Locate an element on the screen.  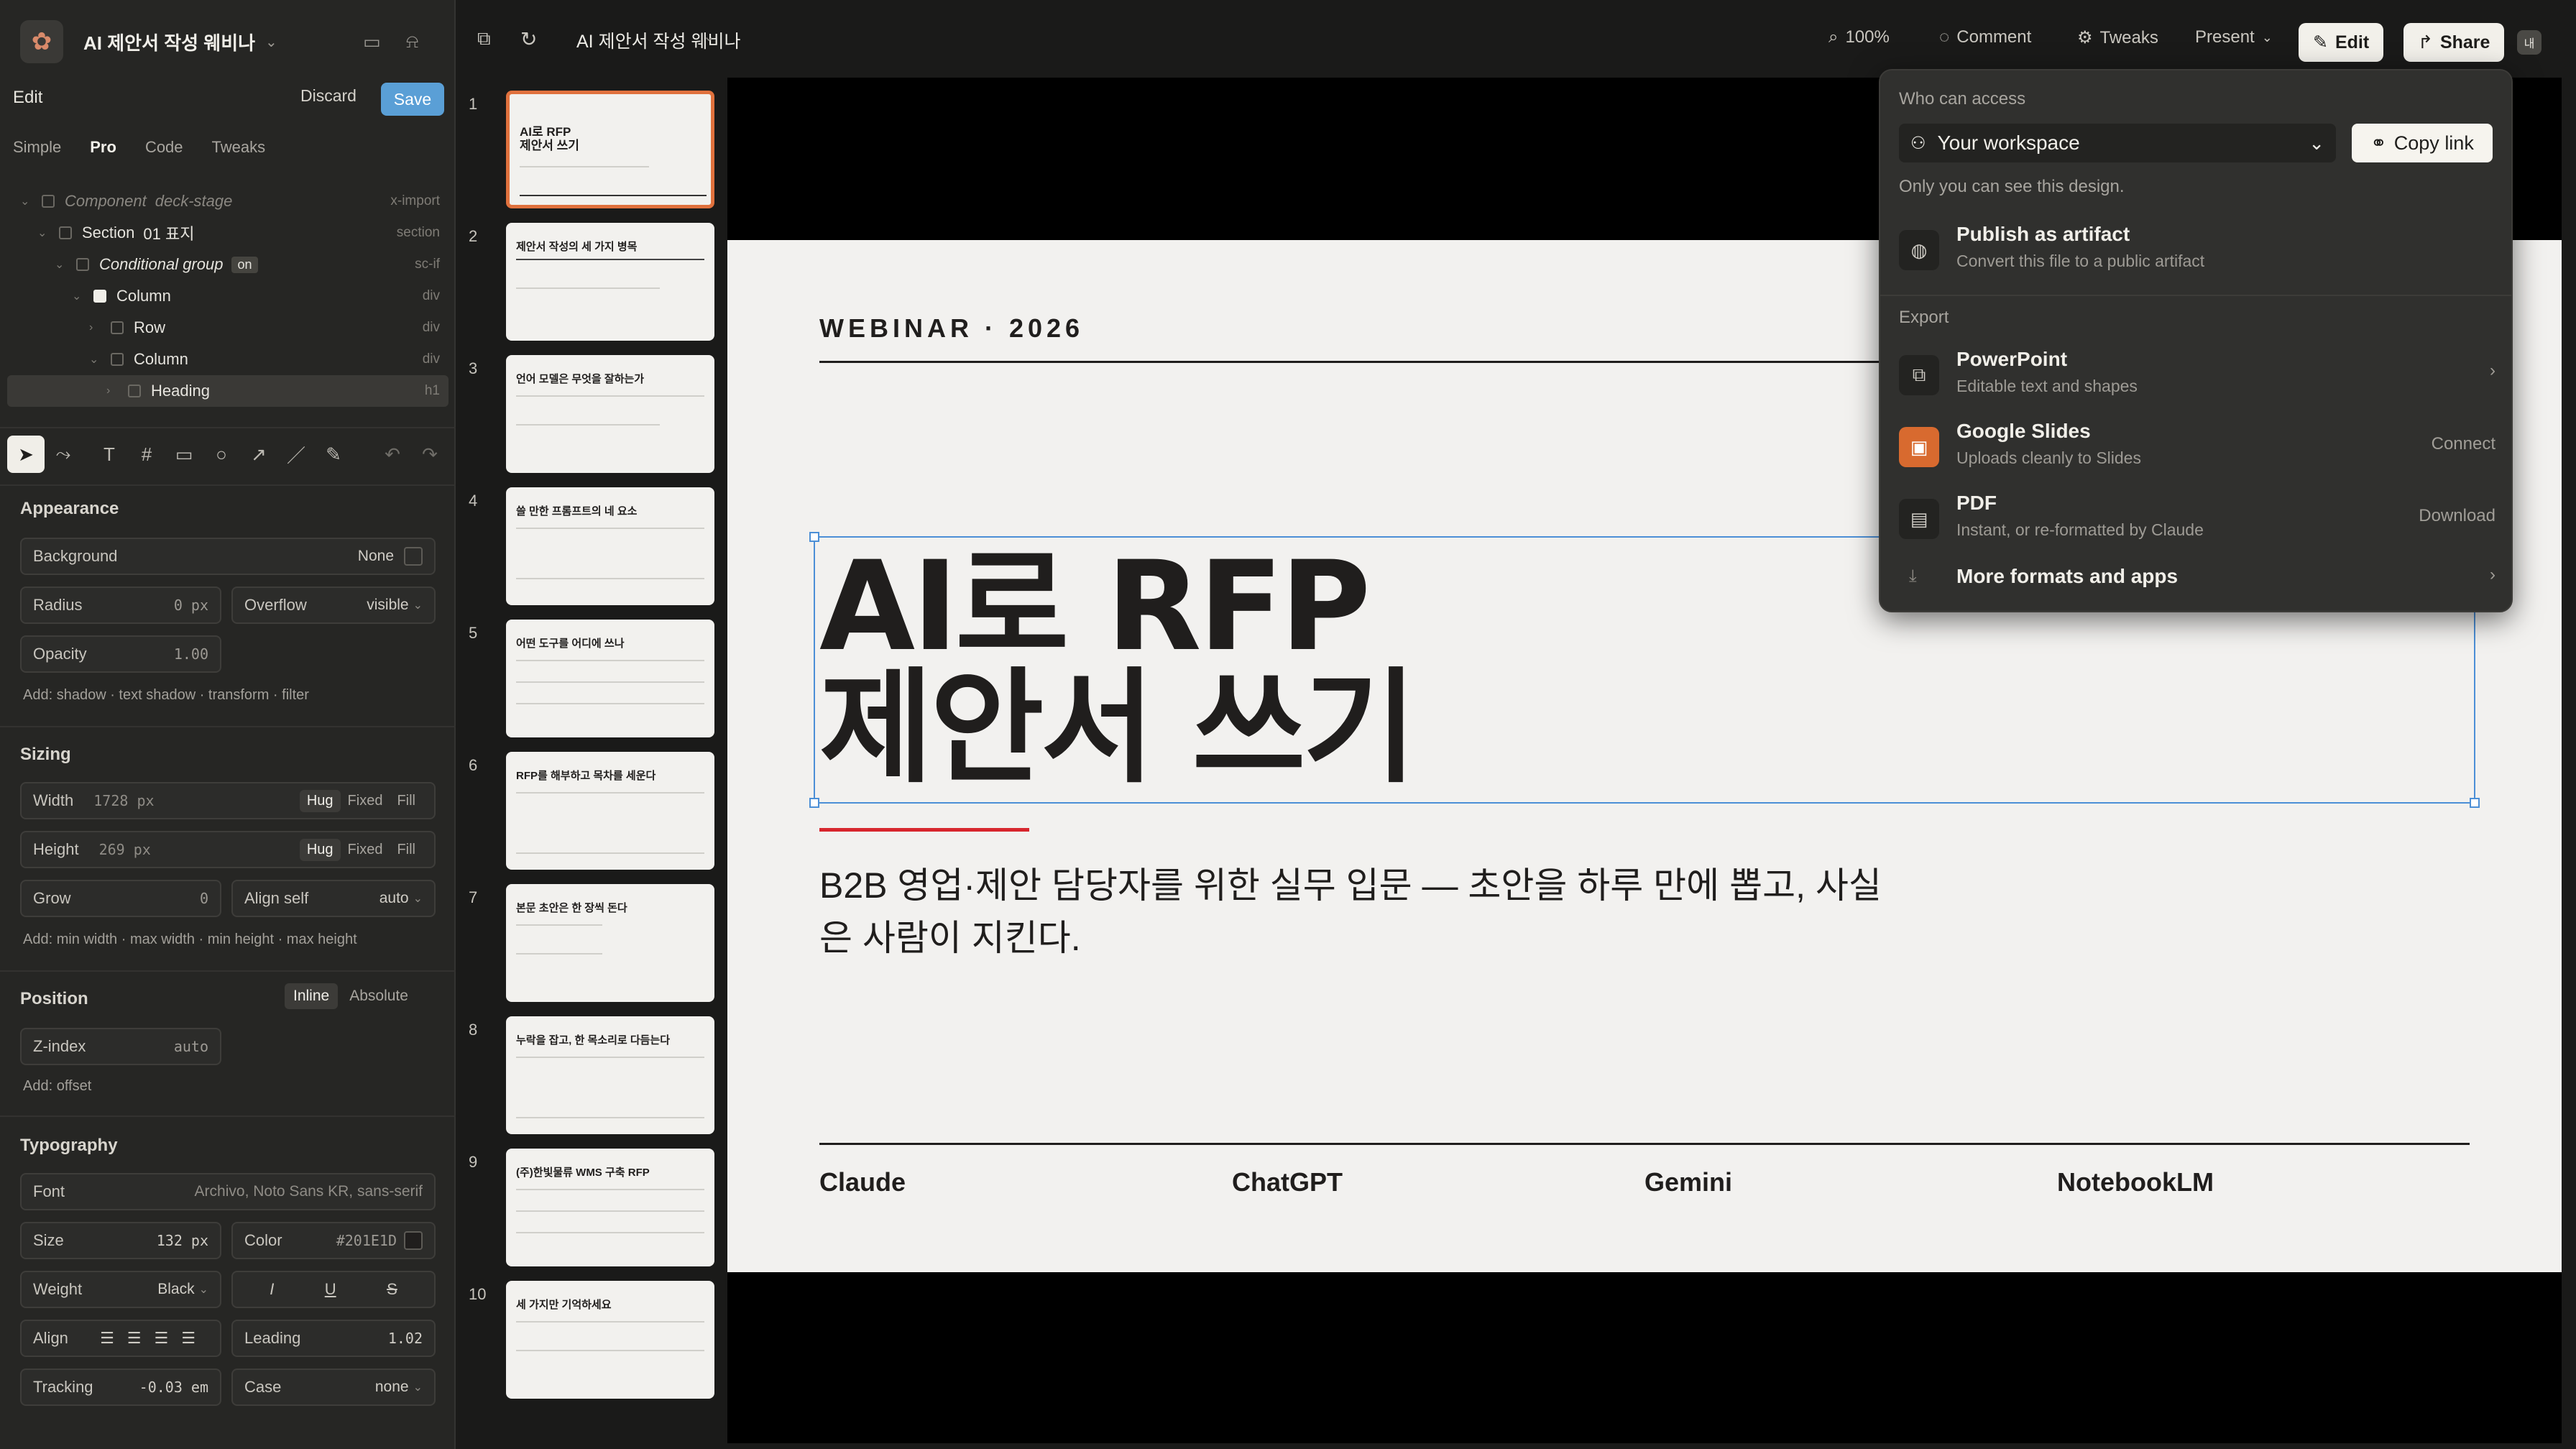
tree-row-section: ⌄ Section 01 표지 section is located at coordinates (228, 233).